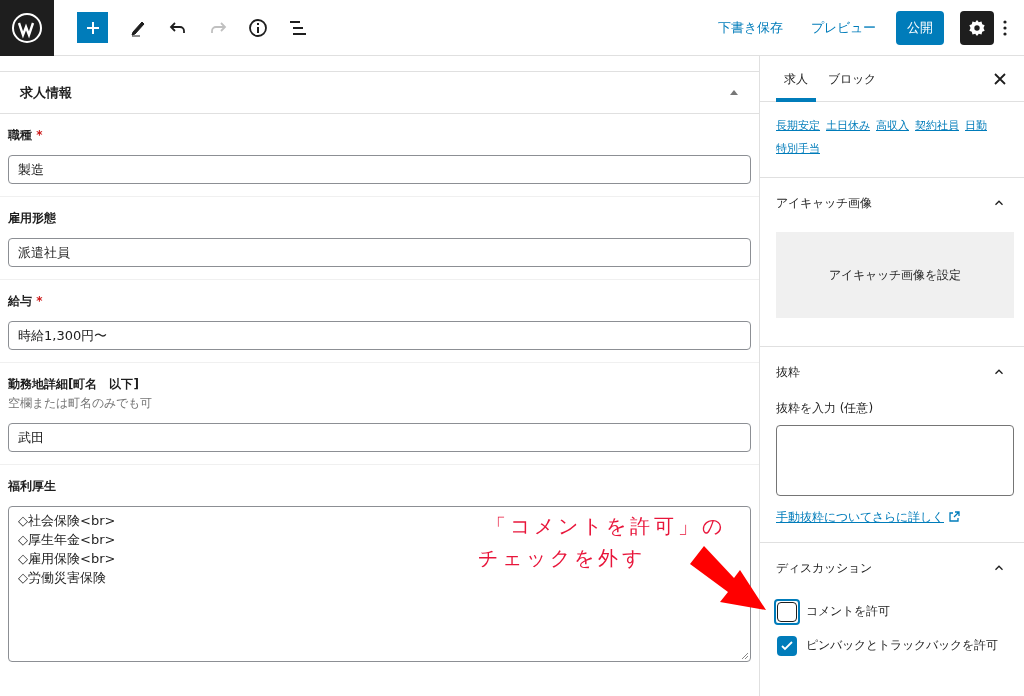 The image size is (1024, 696). I want to click on help-text: 空欄または町名のみでも可, so click(80, 403).